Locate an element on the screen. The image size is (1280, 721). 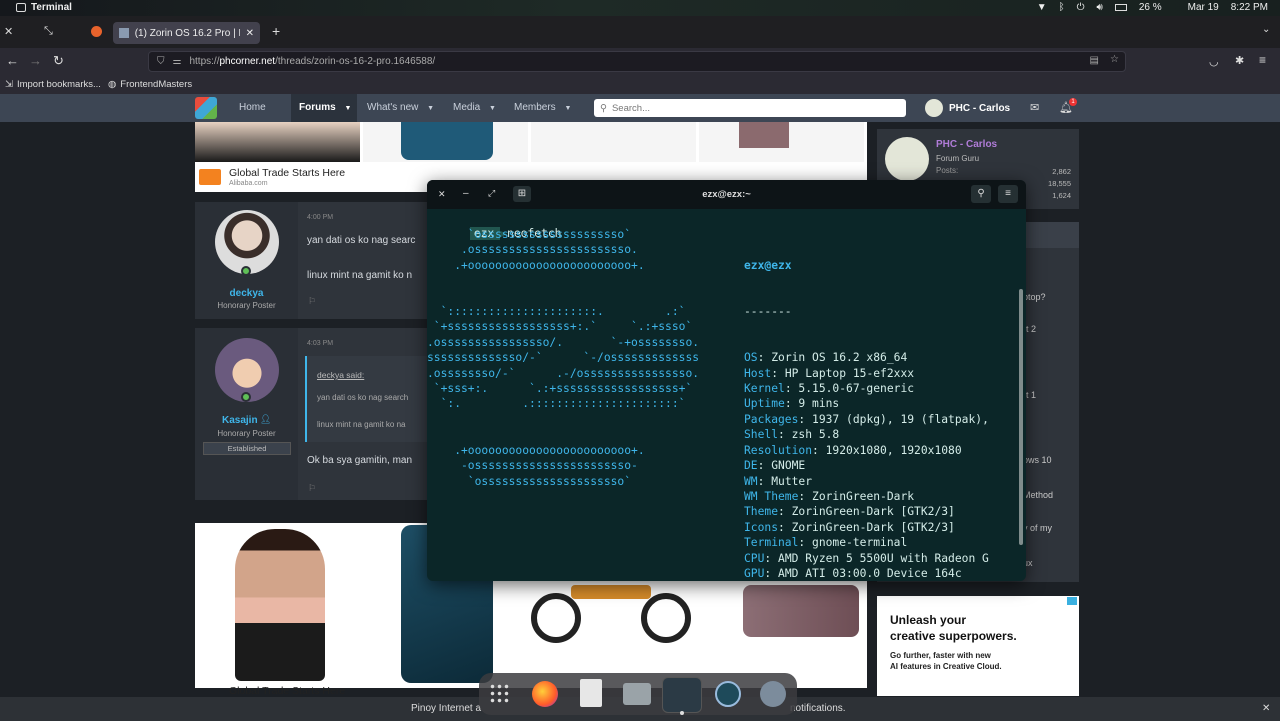
bookmark-star-icon: ☆ is located at coordinates (1114, 59).